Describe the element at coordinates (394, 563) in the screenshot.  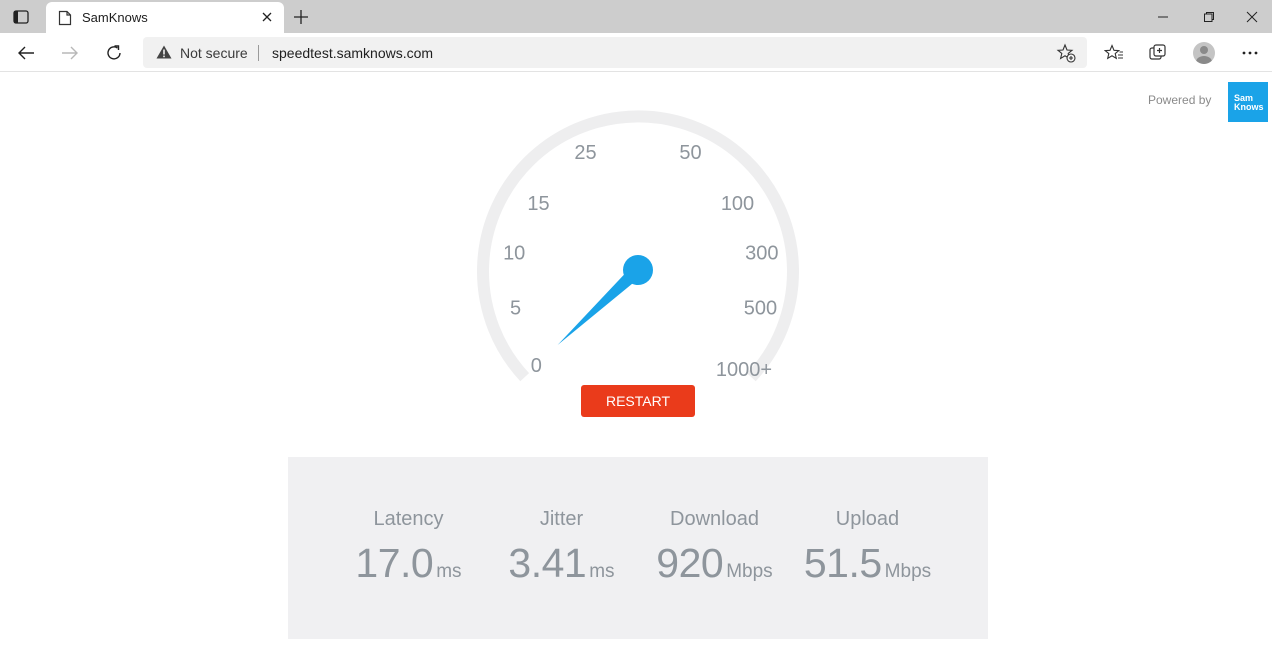
I see `metric-value: 17.0` at that location.